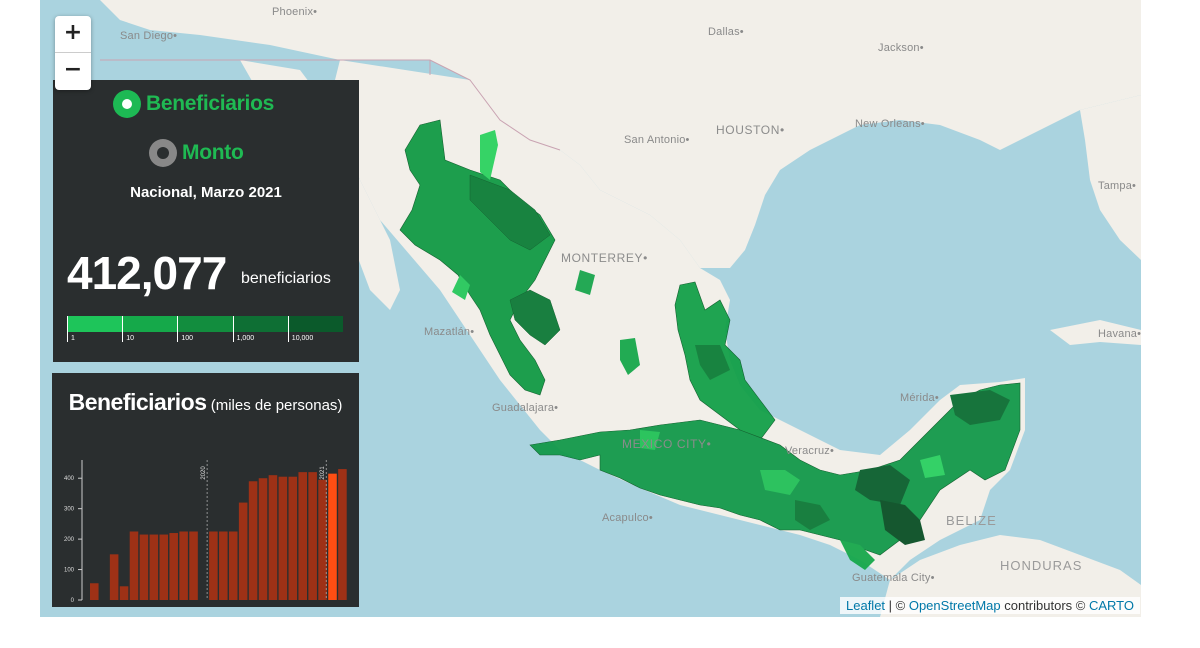 This screenshot has width=1200, height=648. What do you see at coordinates (213, 152) in the screenshot?
I see `radio-monto-label: Monto` at bounding box center [213, 152].